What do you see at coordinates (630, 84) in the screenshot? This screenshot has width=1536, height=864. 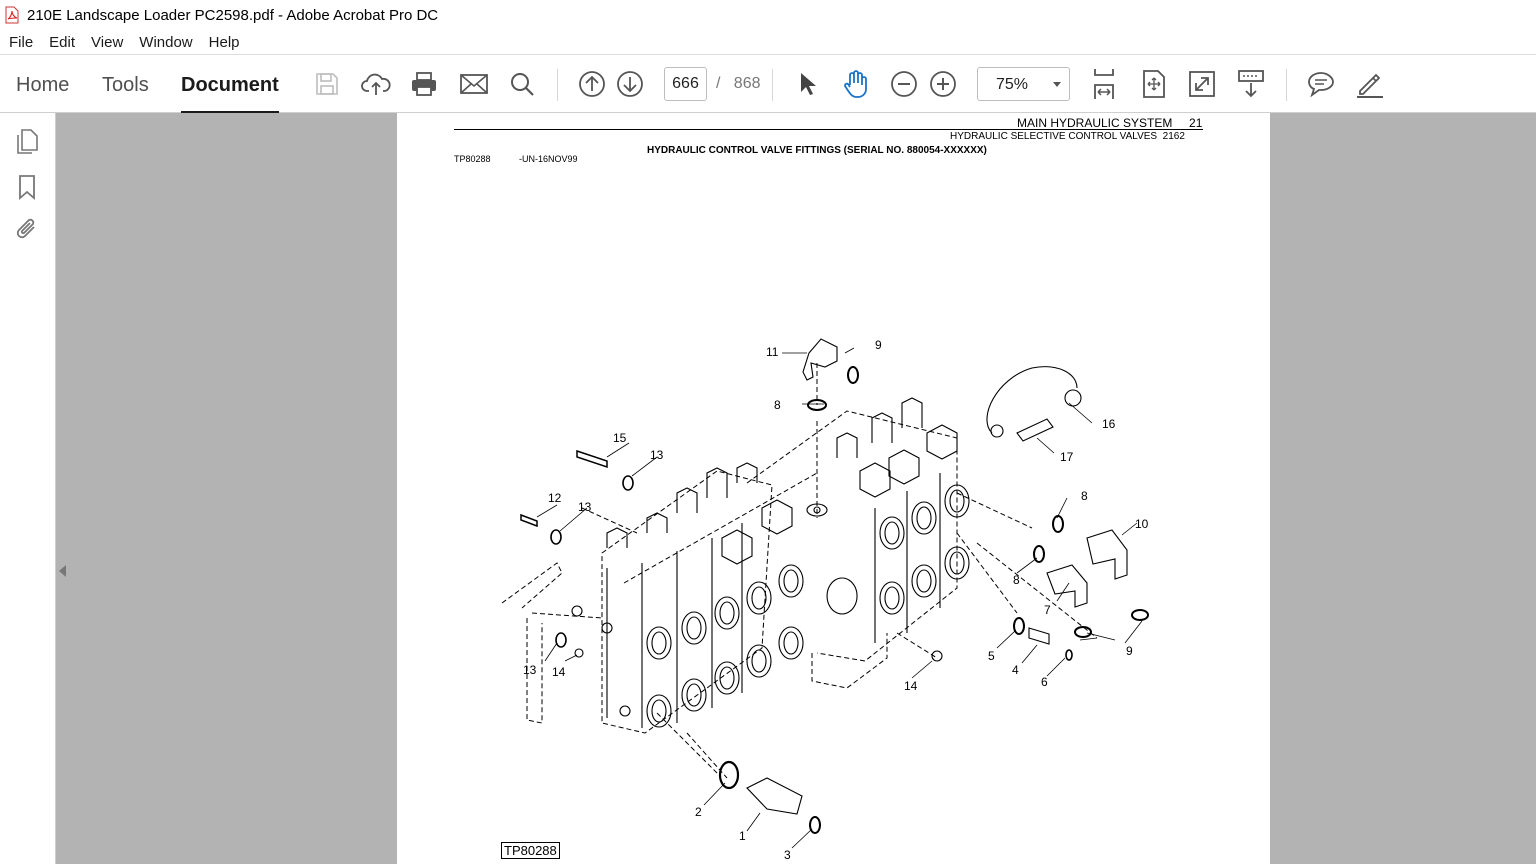 I see `page-down-icon` at bounding box center [630, 84].